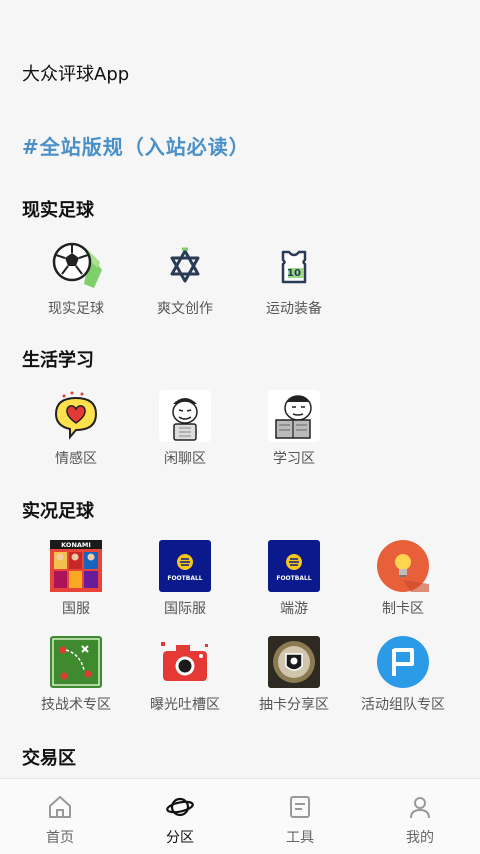  I want to click on bottom-nav: 首页 分区 工具 我的, so click(240, 816).